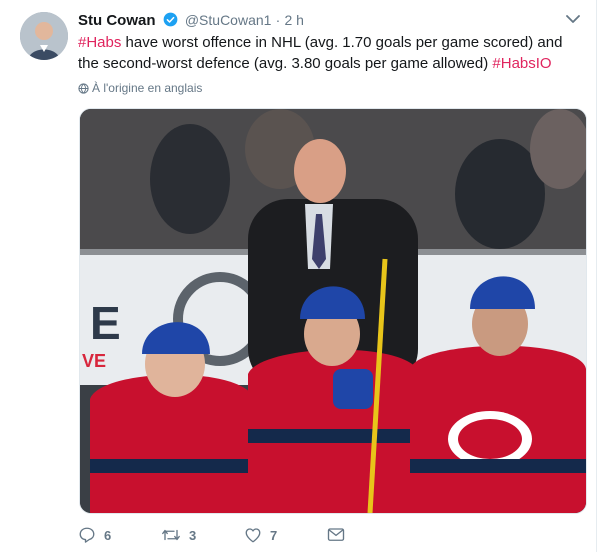  Describe the element at coordinates (202, 535) in the screenshot. I see `retweet-button: 3` at that location.